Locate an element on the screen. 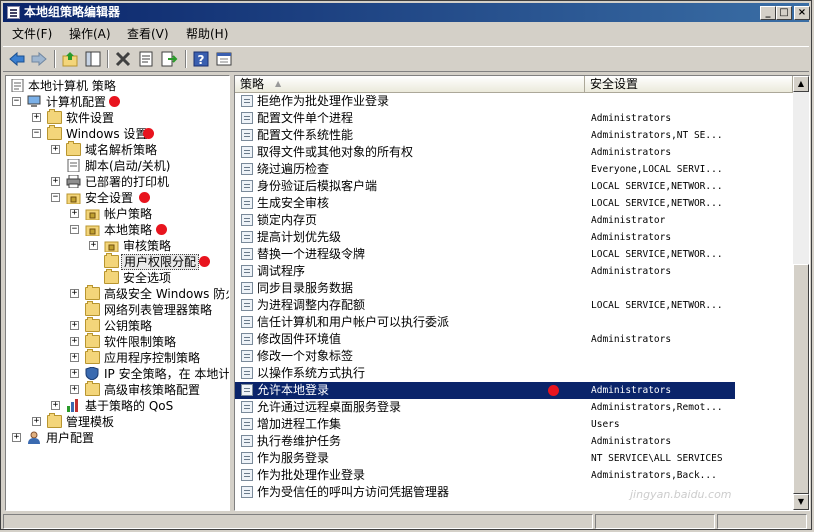  tree-label: 软件限制策略 is located at coordinates (140, 342).